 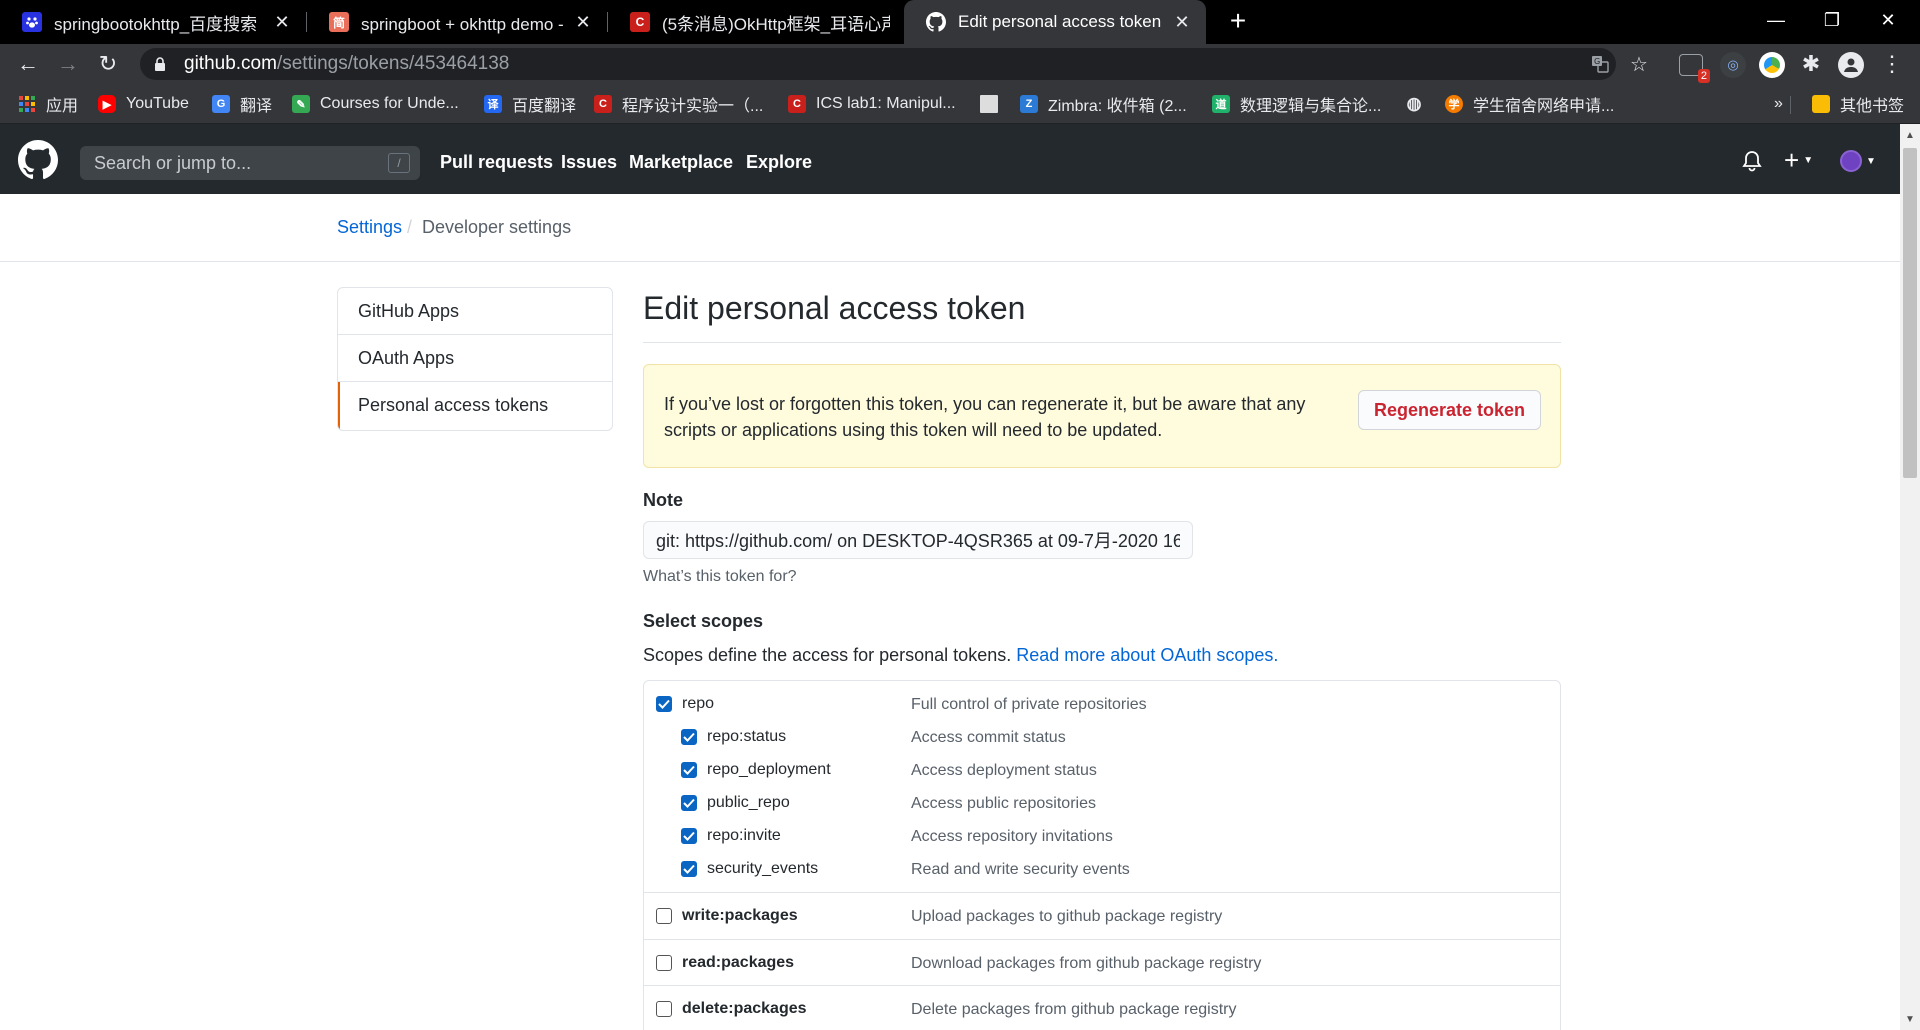 I want to click on new-tab-icon: +, so click(x=1238, y=22).